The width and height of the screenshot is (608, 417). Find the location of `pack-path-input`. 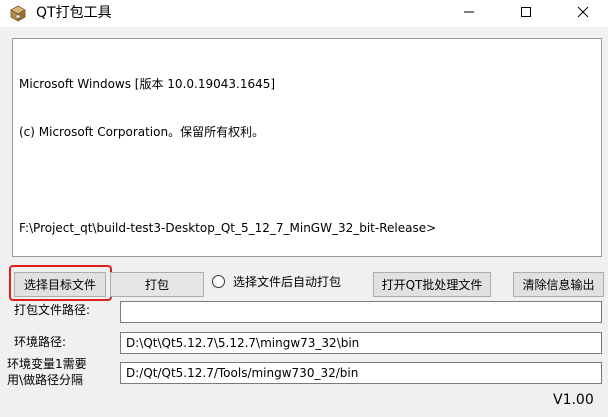

pack-path-input is located at coordinates (361, 312).